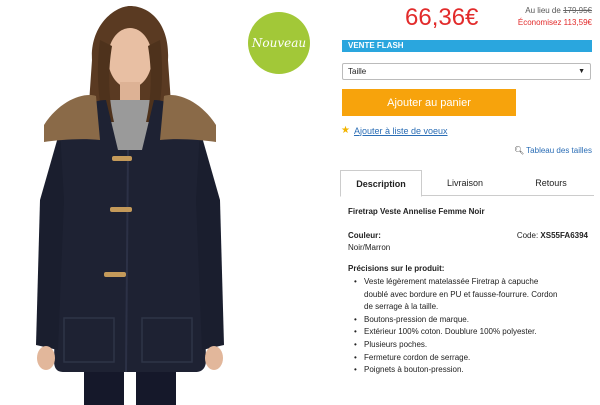  What do you see at coordinates (564, 235) in the screenshot?
I see `product-code-value: XS55FA6394` at bounding box center [564, 235].